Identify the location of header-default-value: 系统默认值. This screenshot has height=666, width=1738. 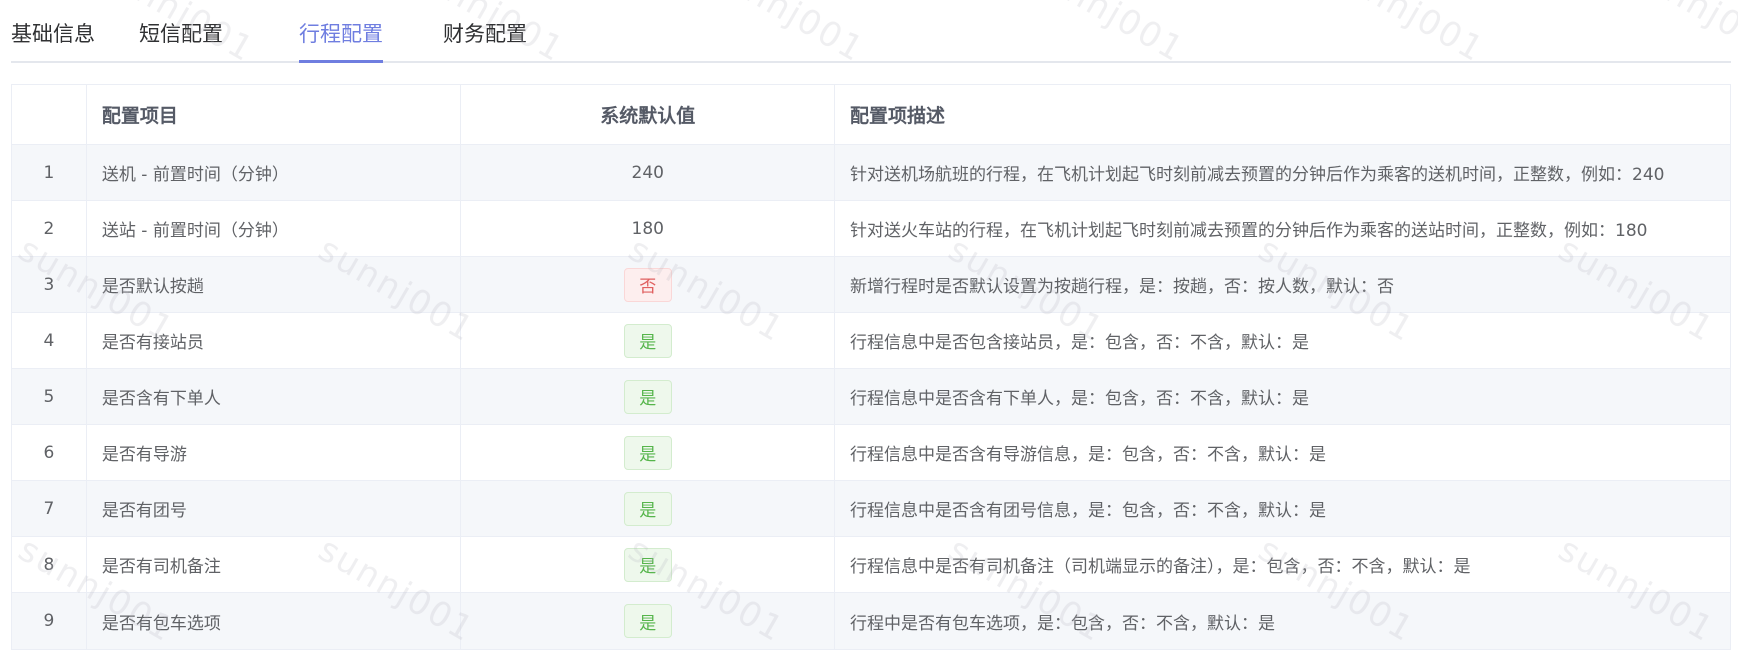
(648, 114).